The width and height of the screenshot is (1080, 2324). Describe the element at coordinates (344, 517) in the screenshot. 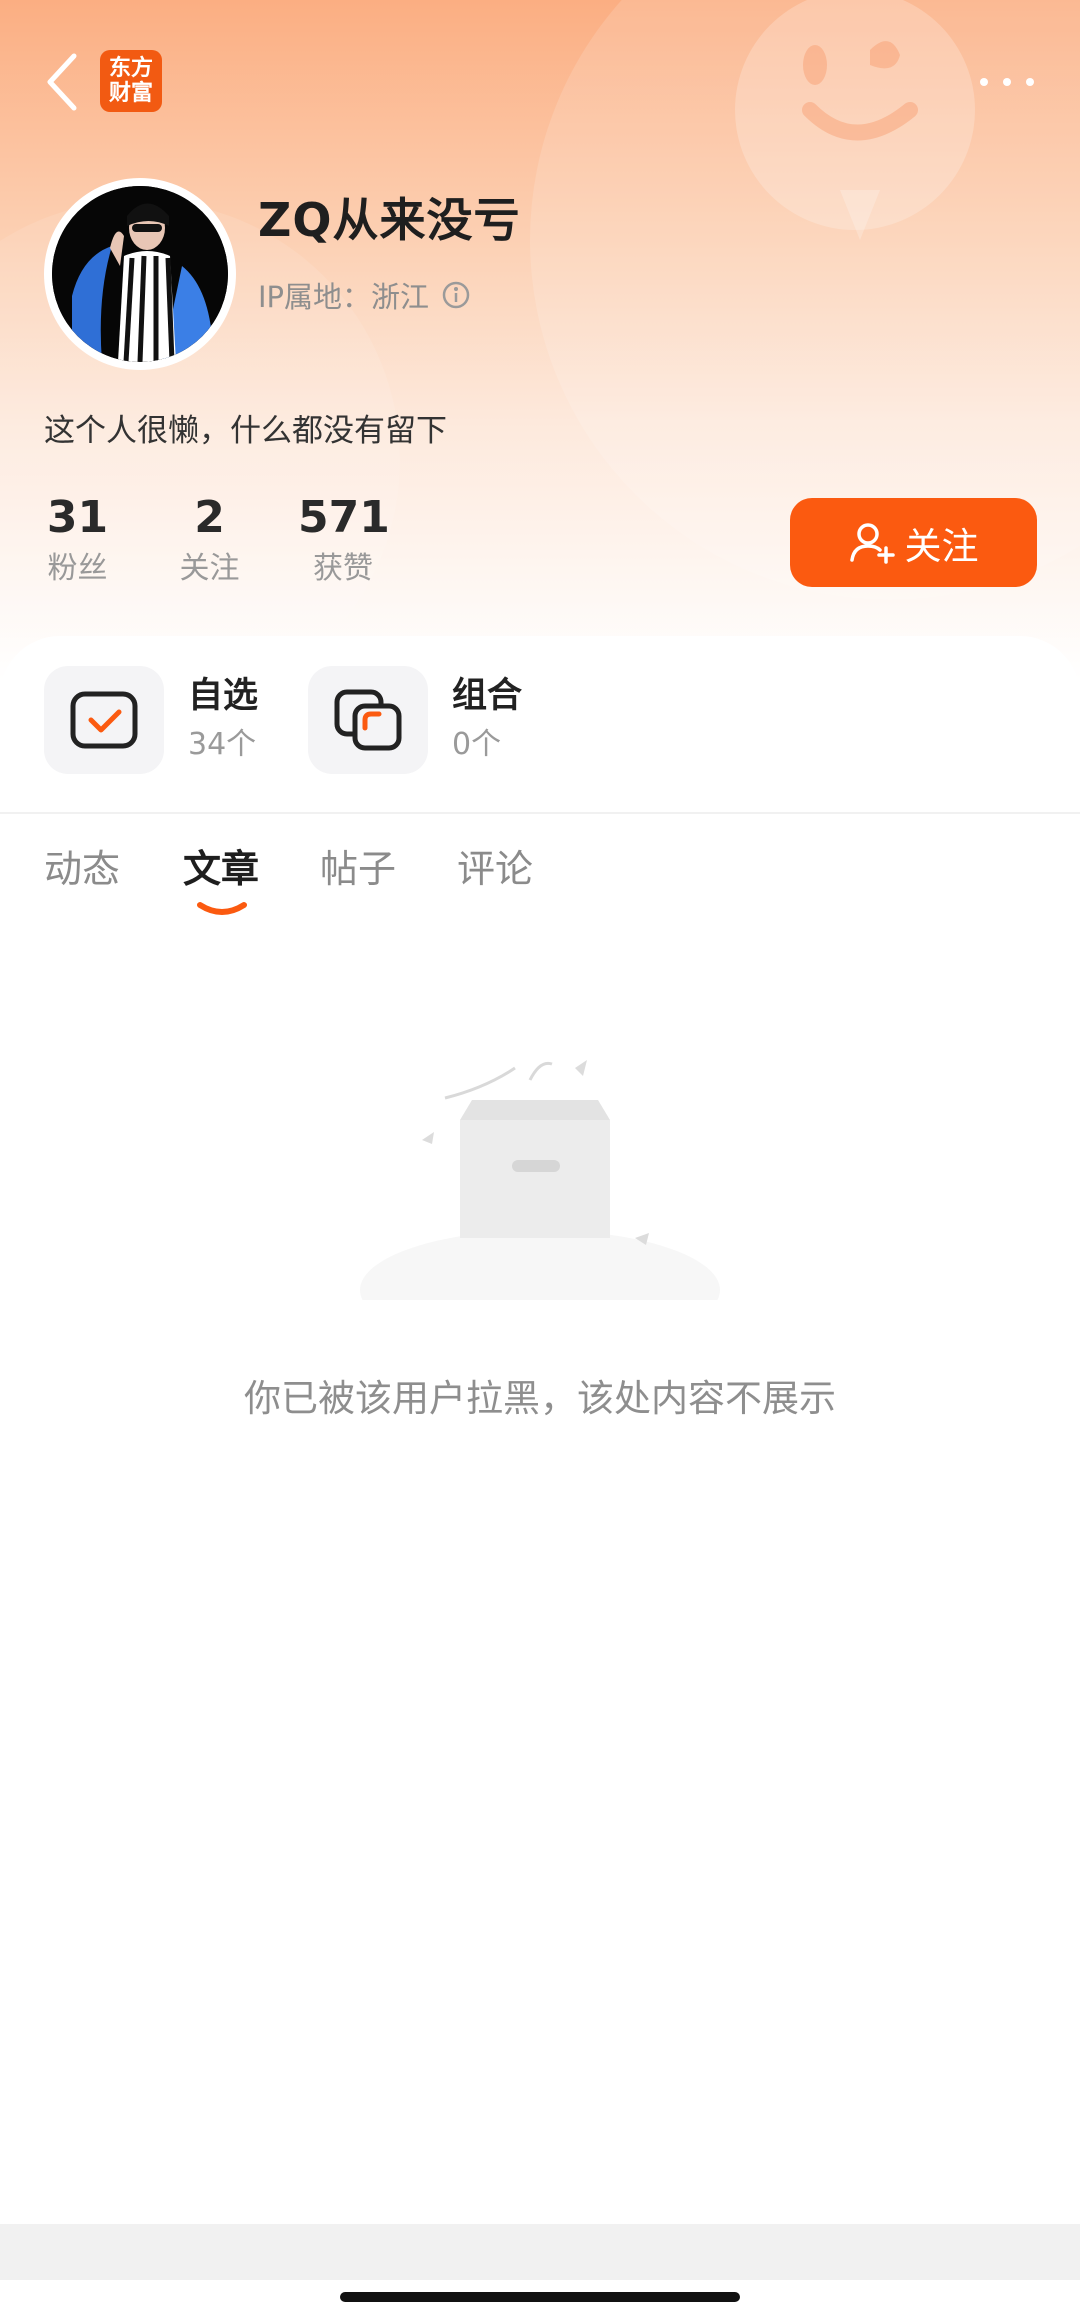

I see `stat-value: 571` at that location.